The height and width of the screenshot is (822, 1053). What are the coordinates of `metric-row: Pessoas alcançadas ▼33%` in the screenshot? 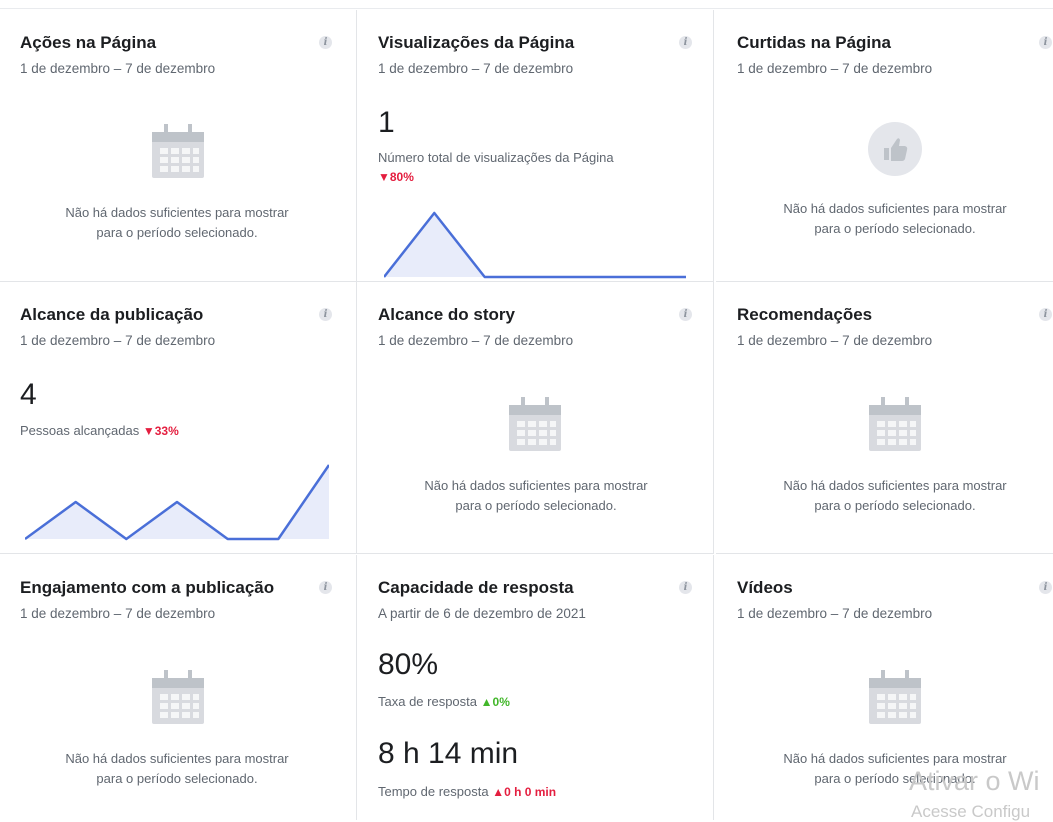 It's located at (99, 430).